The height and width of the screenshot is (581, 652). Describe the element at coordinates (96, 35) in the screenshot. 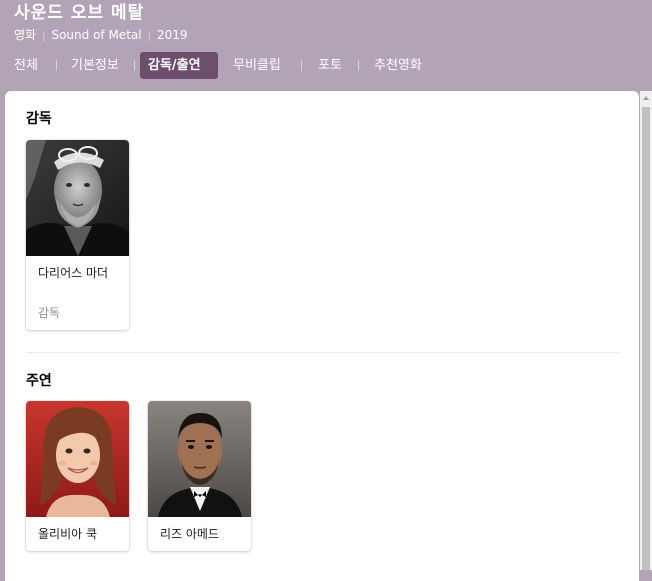

I see `original-title: Sound of Metal` at that location.